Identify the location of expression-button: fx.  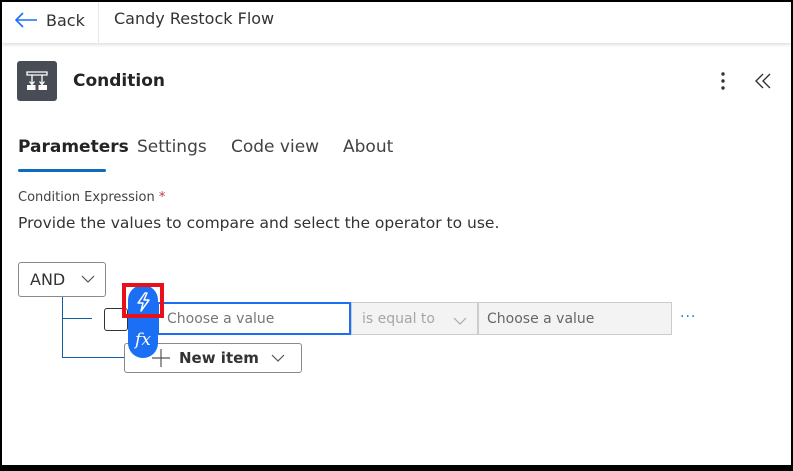
(143, 340).